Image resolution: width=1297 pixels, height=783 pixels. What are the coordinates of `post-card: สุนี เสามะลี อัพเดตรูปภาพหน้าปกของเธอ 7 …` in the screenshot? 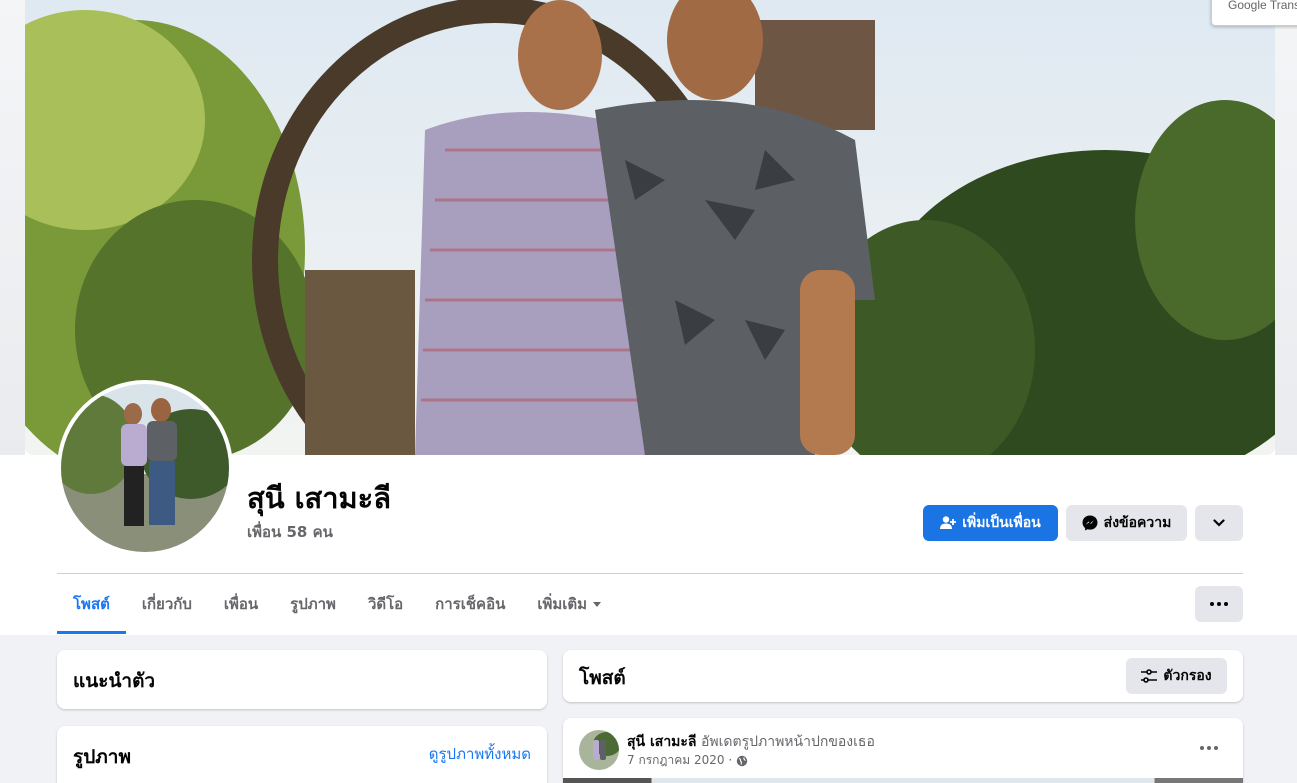 It's located at (903, 750).